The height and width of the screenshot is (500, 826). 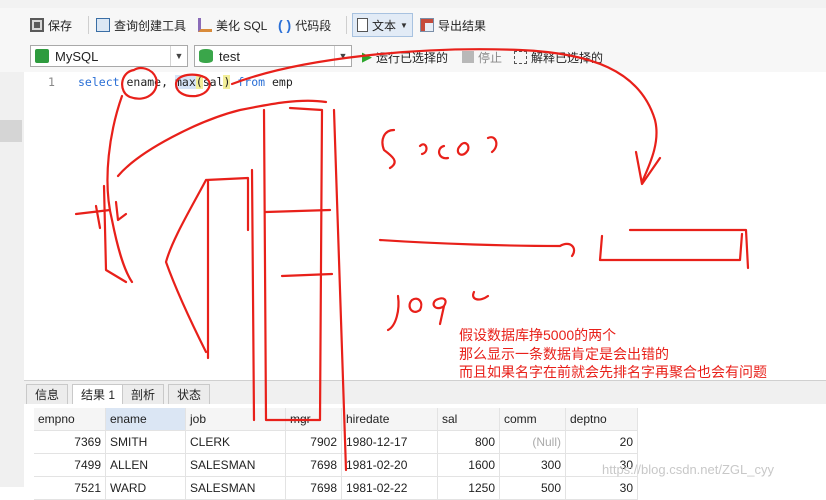 What do you see at coordinates (425, 393) in the screenshot?
I see `result-tabs: 信息 结果 1 剖析 状态` at bounding box center [425, 393].